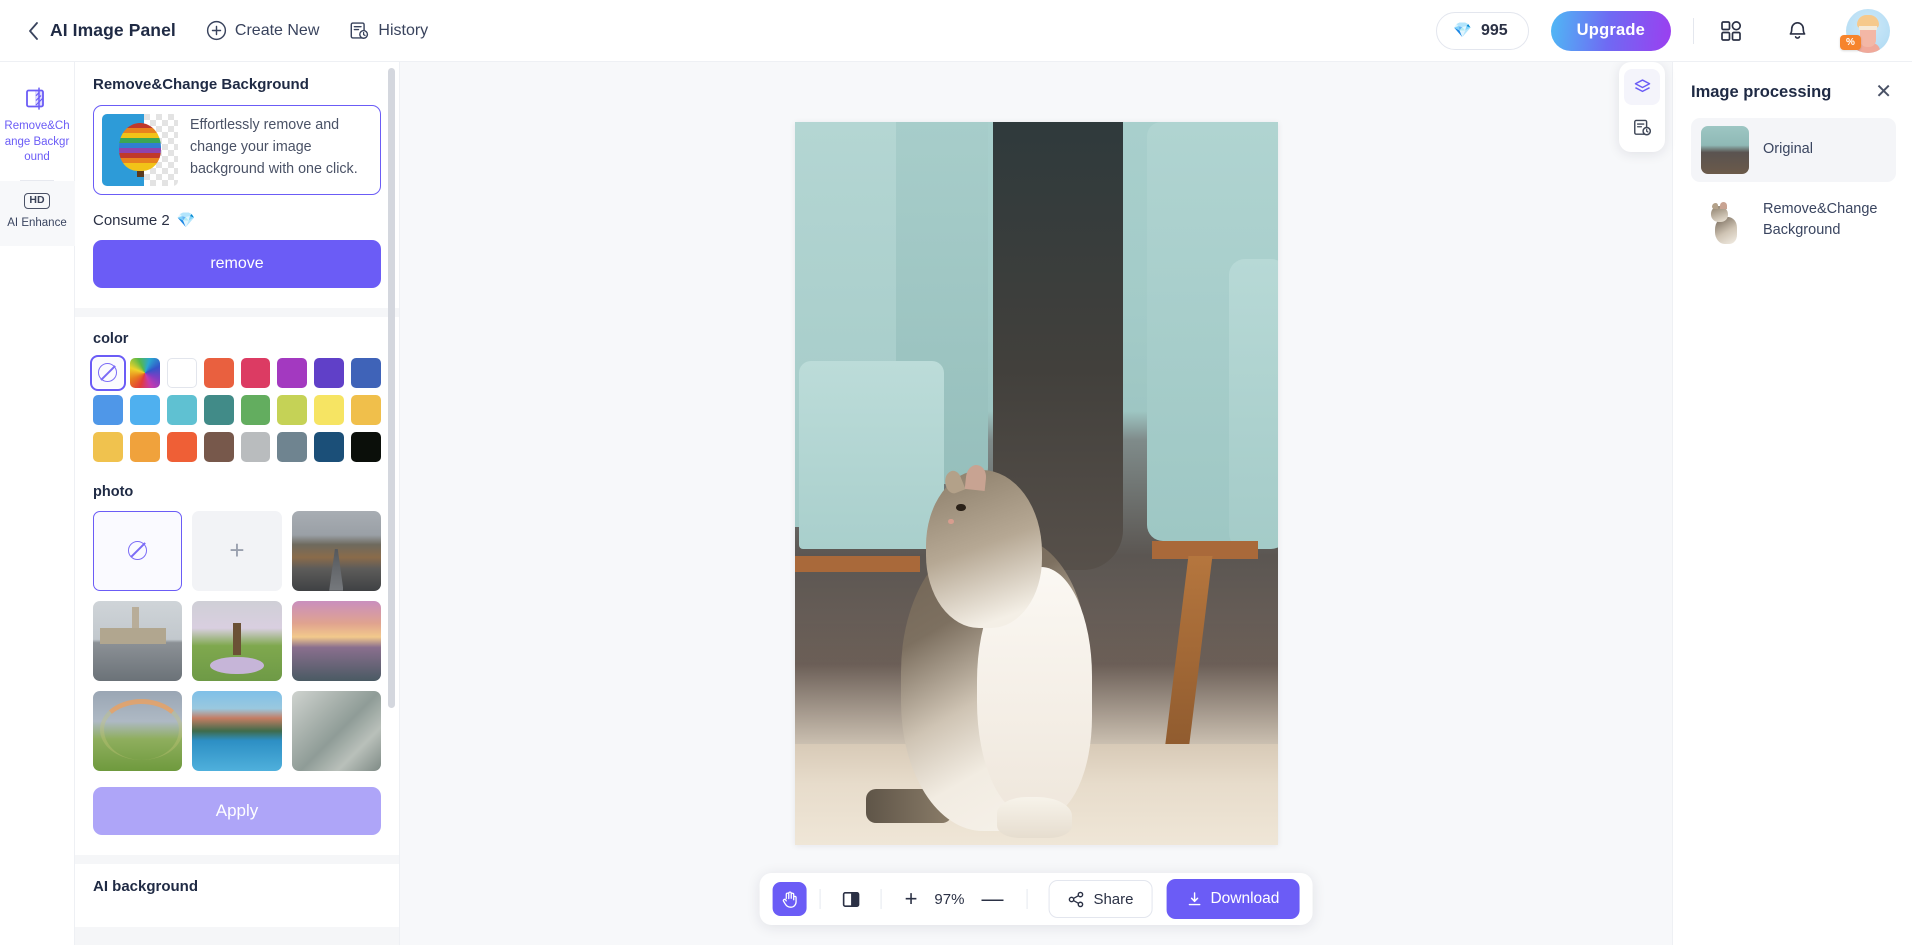 The image size is (1912, 945). I want to click on photo-option-big-ben-london, so click(138, 640).